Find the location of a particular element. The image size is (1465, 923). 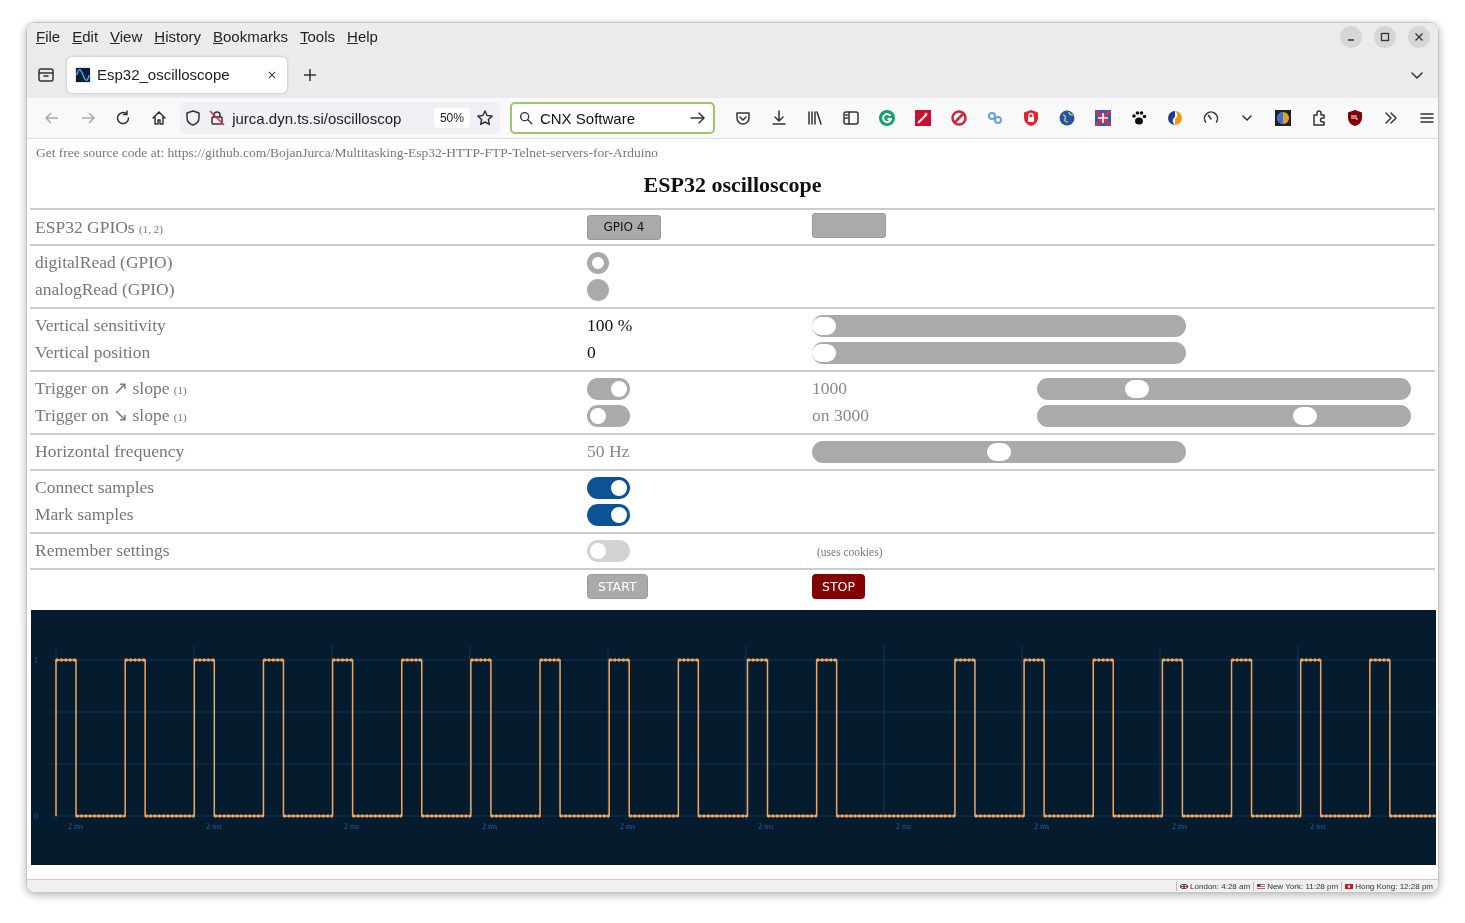

menu-item: Edit is located at coordinates (85, 37).